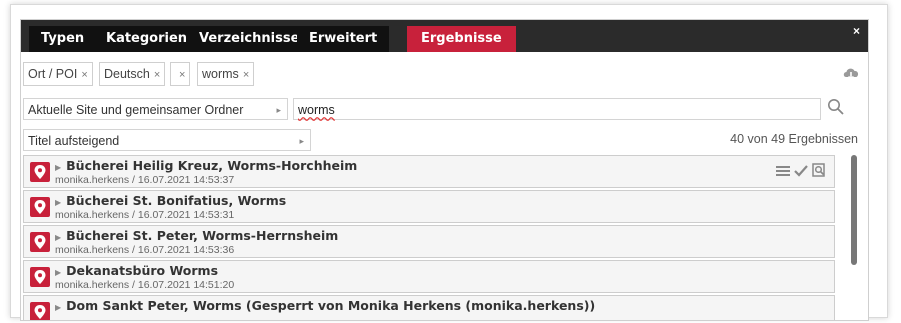 The width and height of the screenshot is (901, 323). Describe the element at coordinates (249, 39) in the screenshot. I see `tab-verzeichnisse: Verzeichnisse` at that location.